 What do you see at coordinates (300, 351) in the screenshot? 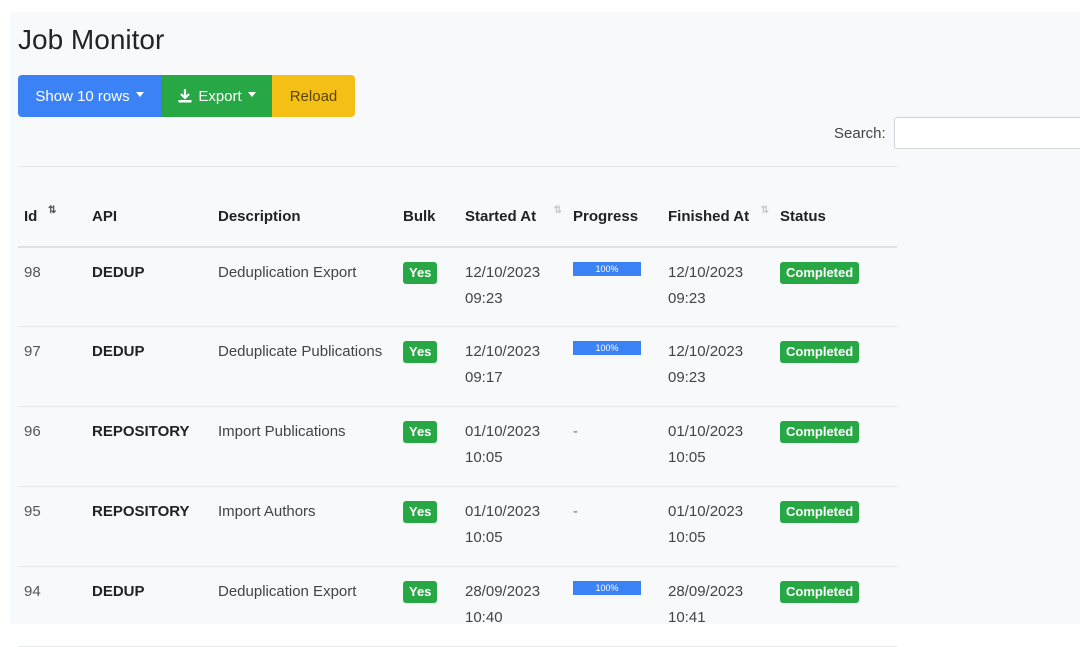
I see `cell-description: Deduplicate Publications` at bounding box center [300, 351].